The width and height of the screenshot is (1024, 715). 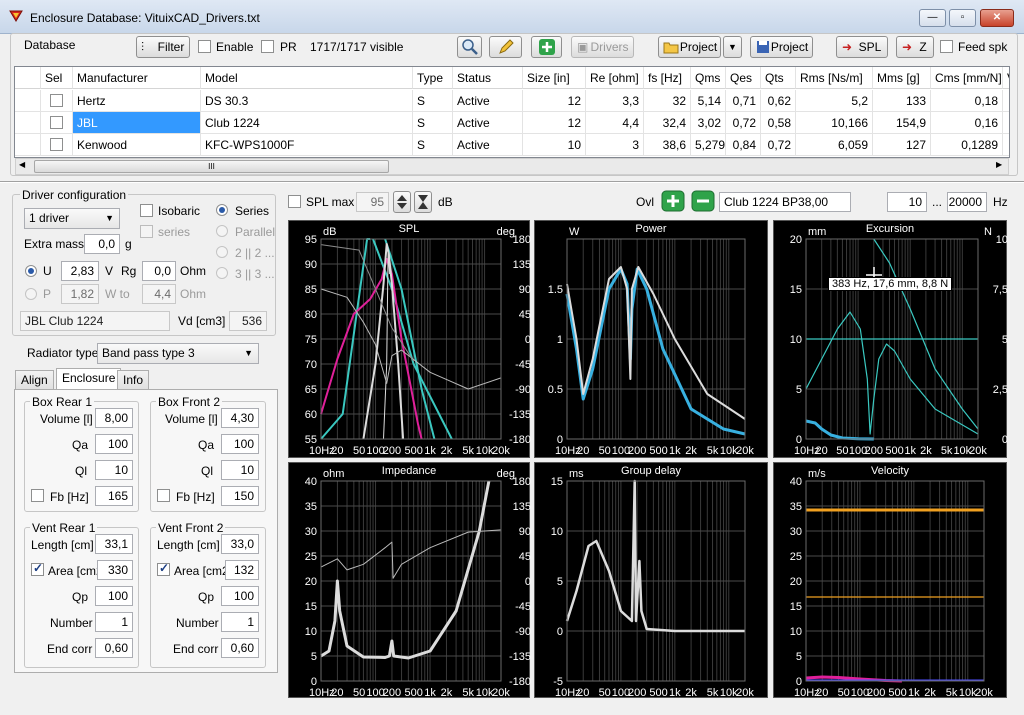 I want to click on two-by-two-radio, so click(x=222, y=252).